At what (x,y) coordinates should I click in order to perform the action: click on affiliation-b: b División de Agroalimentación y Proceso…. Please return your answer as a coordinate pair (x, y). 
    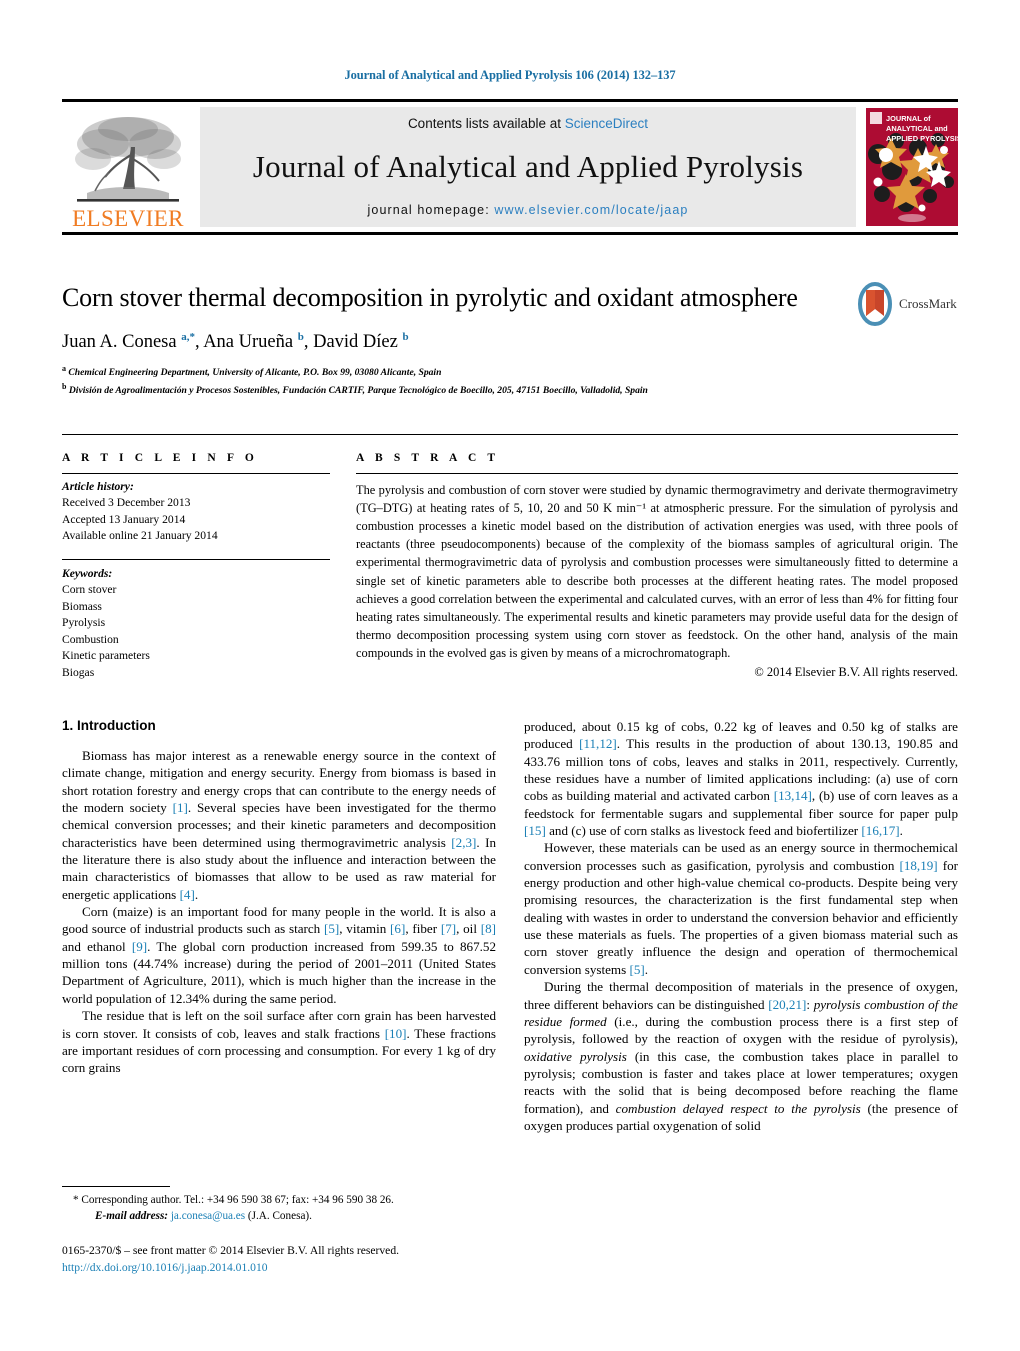
    Looking at the image, I should click on (355, 389).